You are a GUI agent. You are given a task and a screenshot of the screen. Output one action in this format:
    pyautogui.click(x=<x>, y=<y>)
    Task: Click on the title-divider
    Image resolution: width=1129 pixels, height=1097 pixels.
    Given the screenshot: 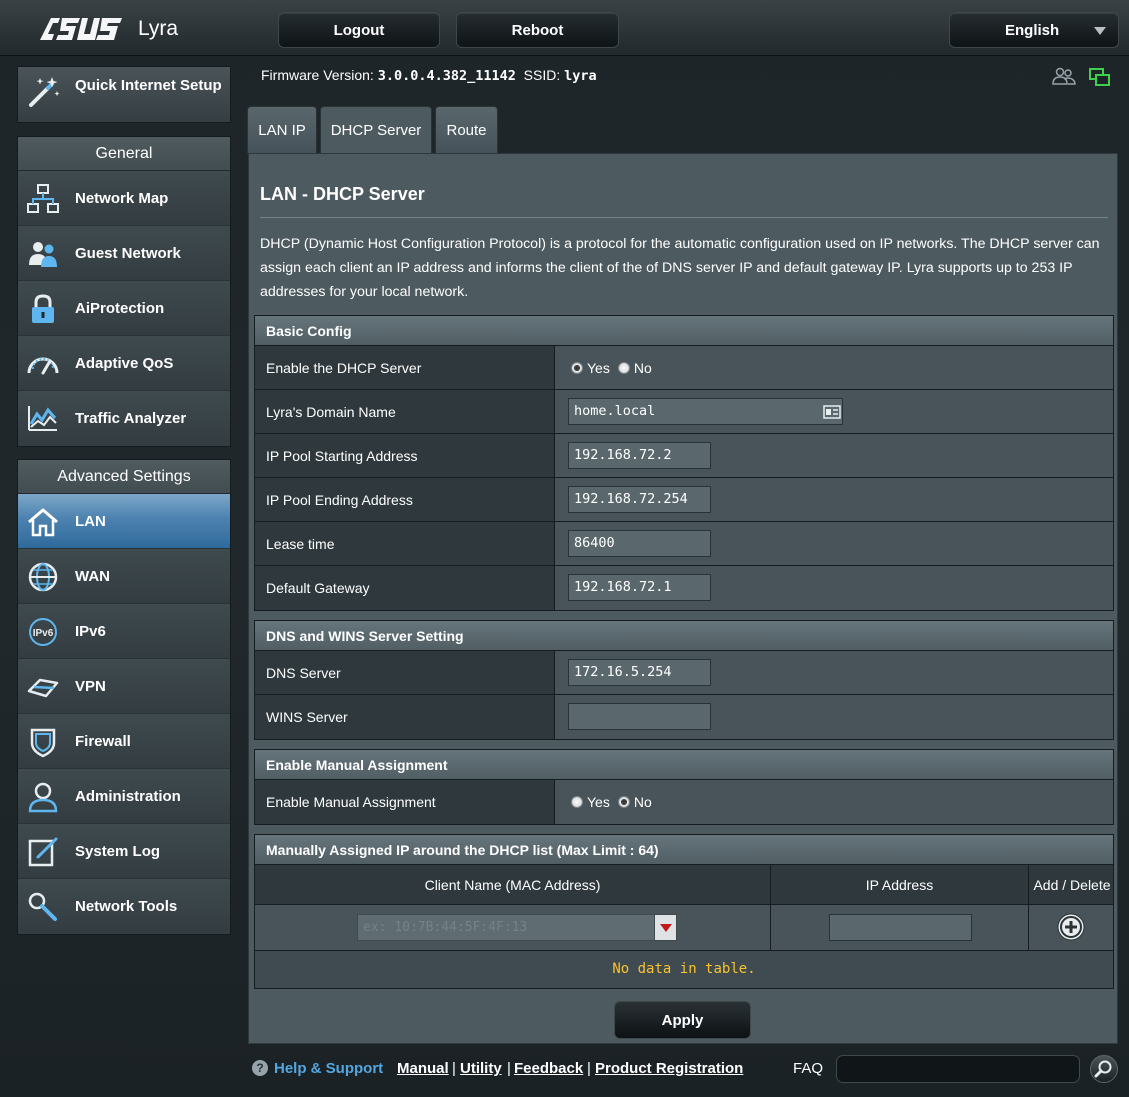 What is the action you would take?
    pyautogui.click(x=684, y=217)
    